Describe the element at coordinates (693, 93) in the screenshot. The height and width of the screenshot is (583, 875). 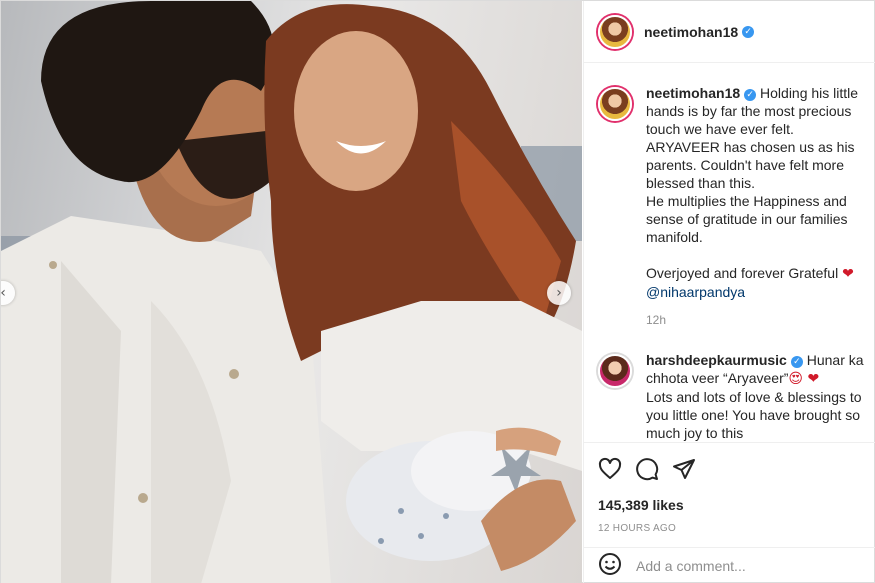
I see `caption-author-username: neetimohan18` at that location.